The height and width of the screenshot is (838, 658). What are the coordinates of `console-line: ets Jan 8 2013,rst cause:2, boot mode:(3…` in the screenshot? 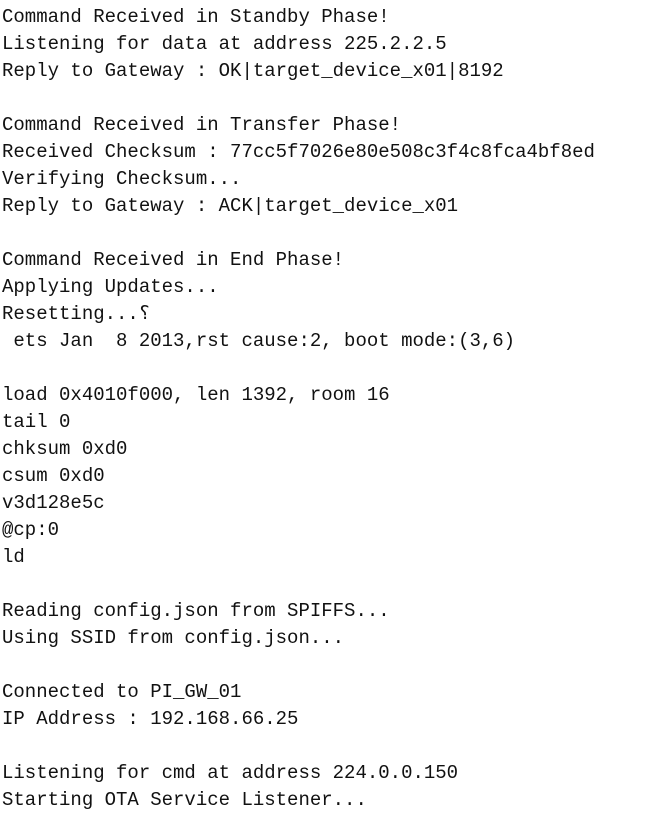 It's located at (259, 341).